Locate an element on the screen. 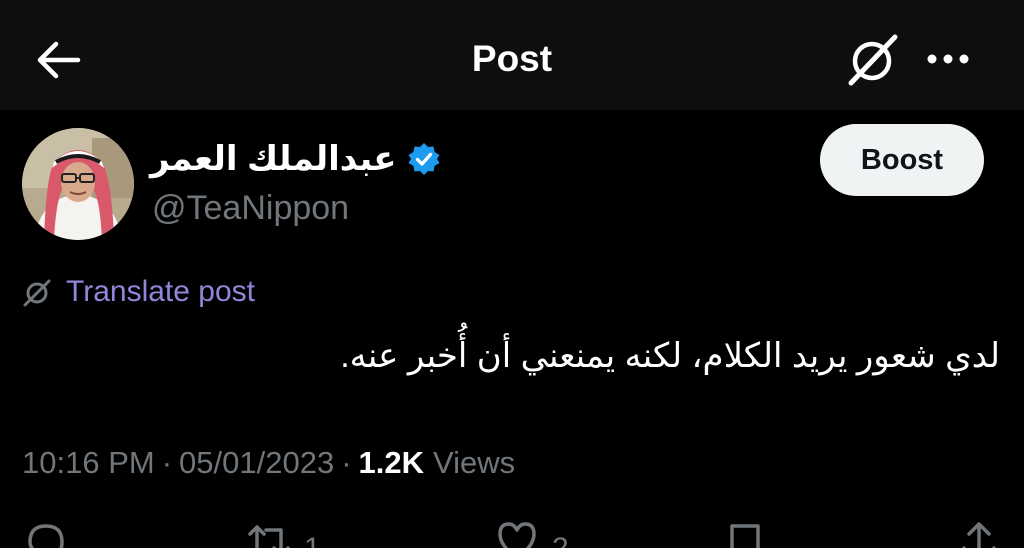 The width and height of the screenshot is (1024, 548). post-metadata: 10:16 PM · 05/01/2023 · 1.2K Views is located at coordinates (268, 463).